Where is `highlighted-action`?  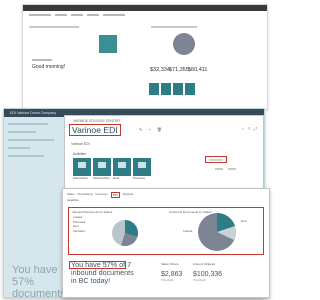
highlighted-action is located at coordinates (216, 159).